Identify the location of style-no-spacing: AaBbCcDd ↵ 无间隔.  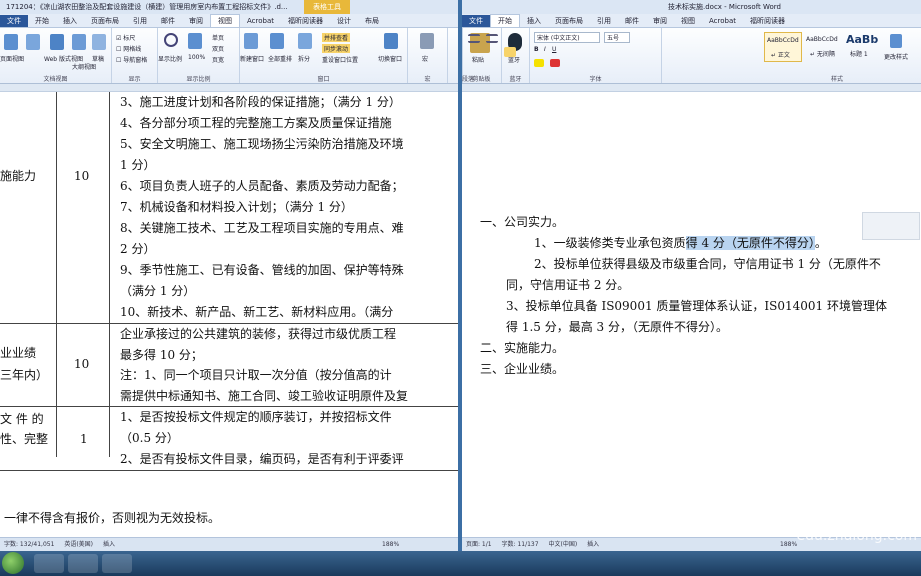
(823, 47).